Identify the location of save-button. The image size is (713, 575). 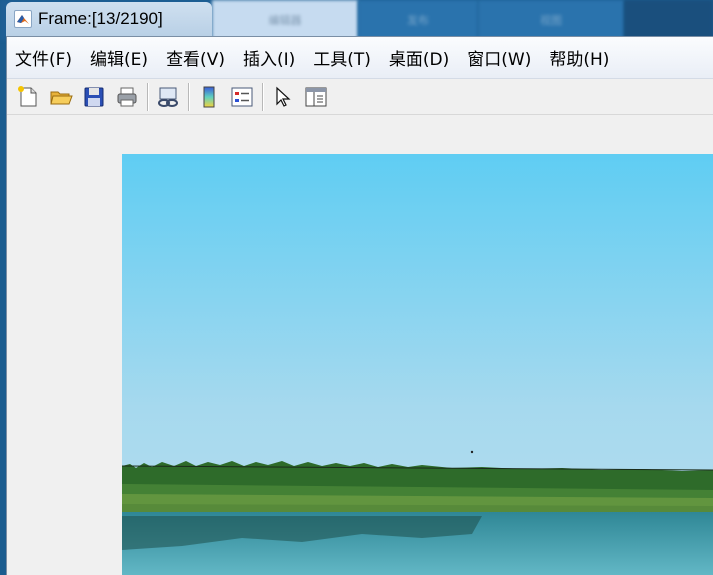
(94, 97).